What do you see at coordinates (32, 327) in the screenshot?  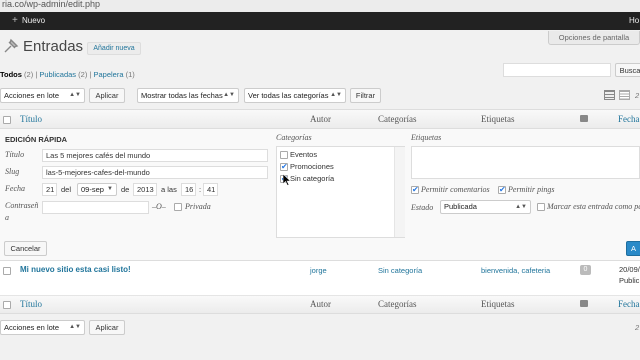 I see `bulk-actions-value: Acciones en lote` at bounding box center [32, 327].